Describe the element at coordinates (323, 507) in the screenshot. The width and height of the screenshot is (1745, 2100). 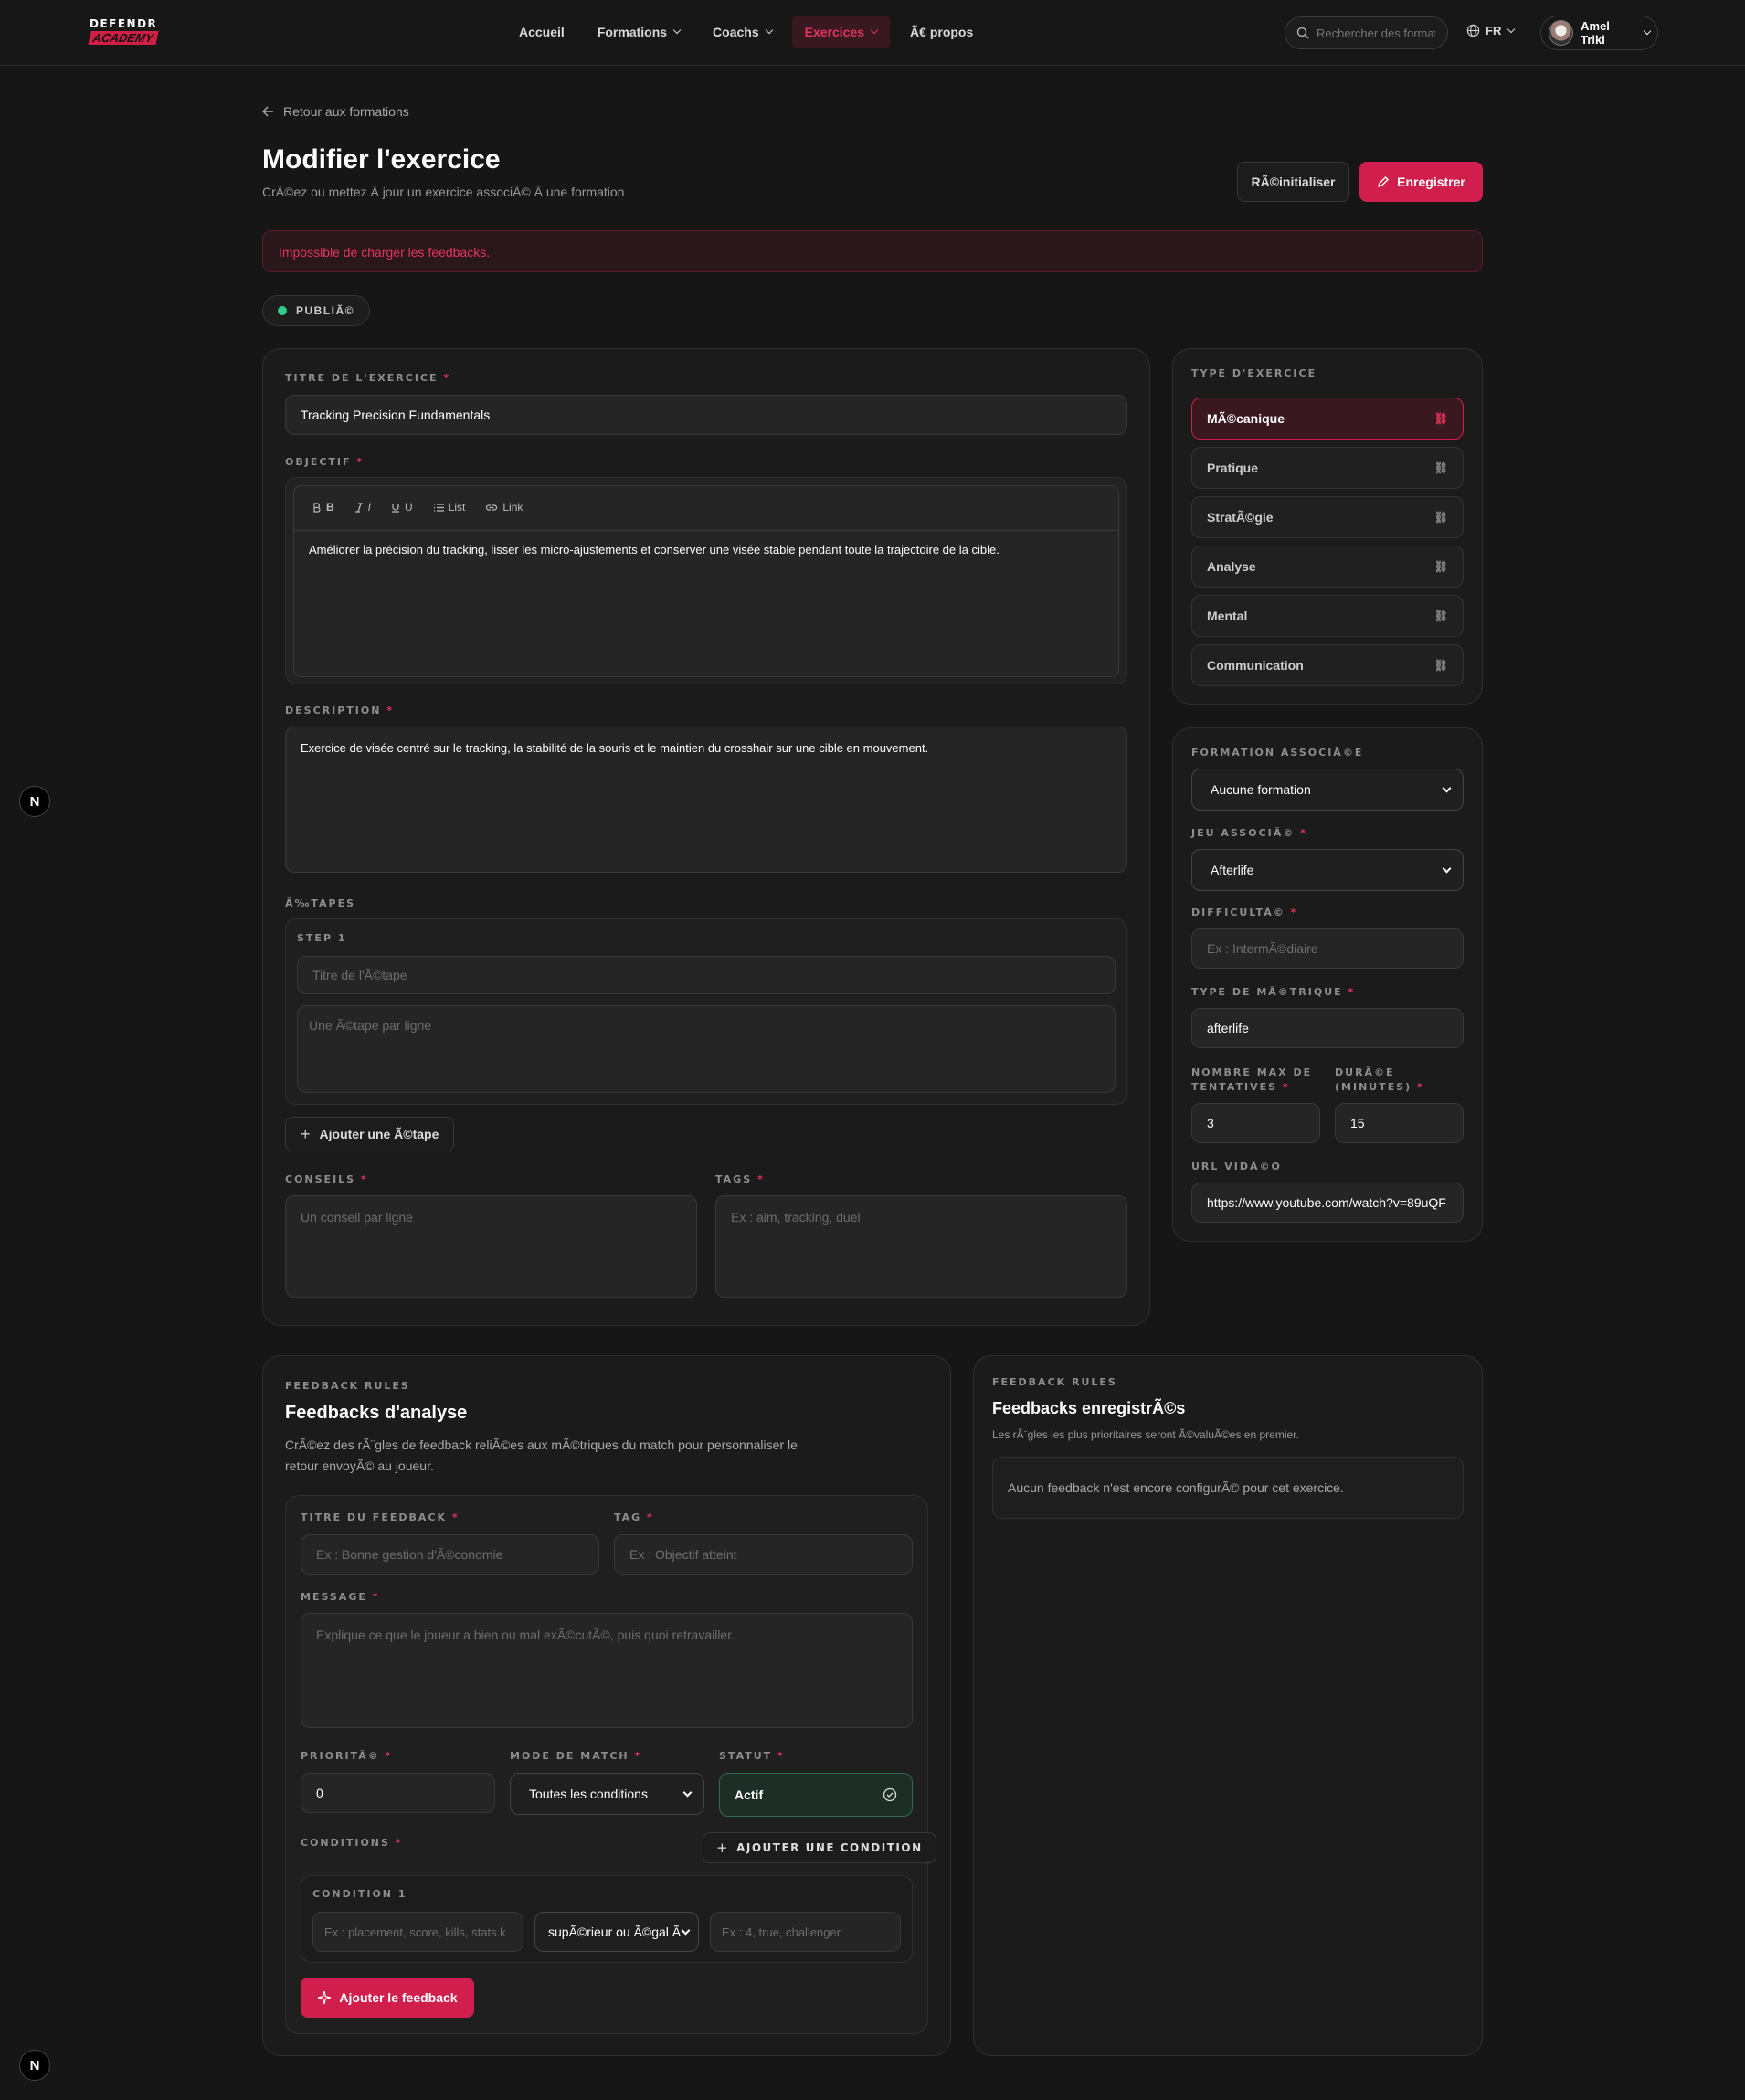
I see `bold-button: B` at that location.